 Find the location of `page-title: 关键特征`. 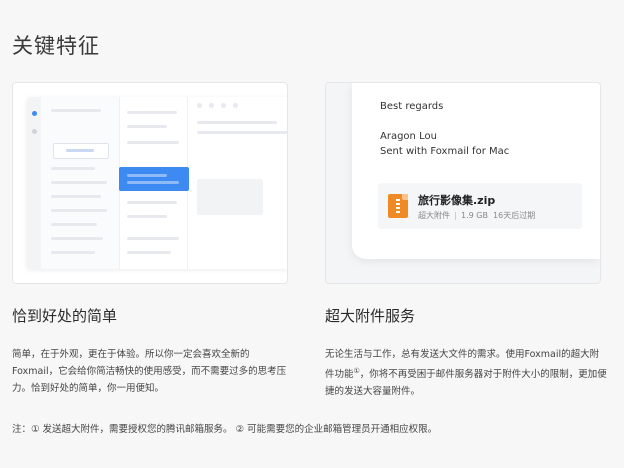

page-title: 关键特征 is located at coordinates (56, 46).